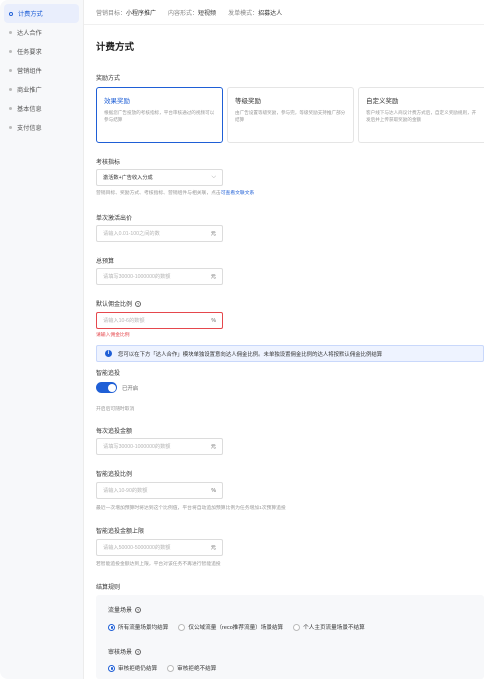 This screenshot has width=484, height=679. Describe the element at coordinates (213, 234) in the screenshot. I see `cpa-suffix: 元` at that location.